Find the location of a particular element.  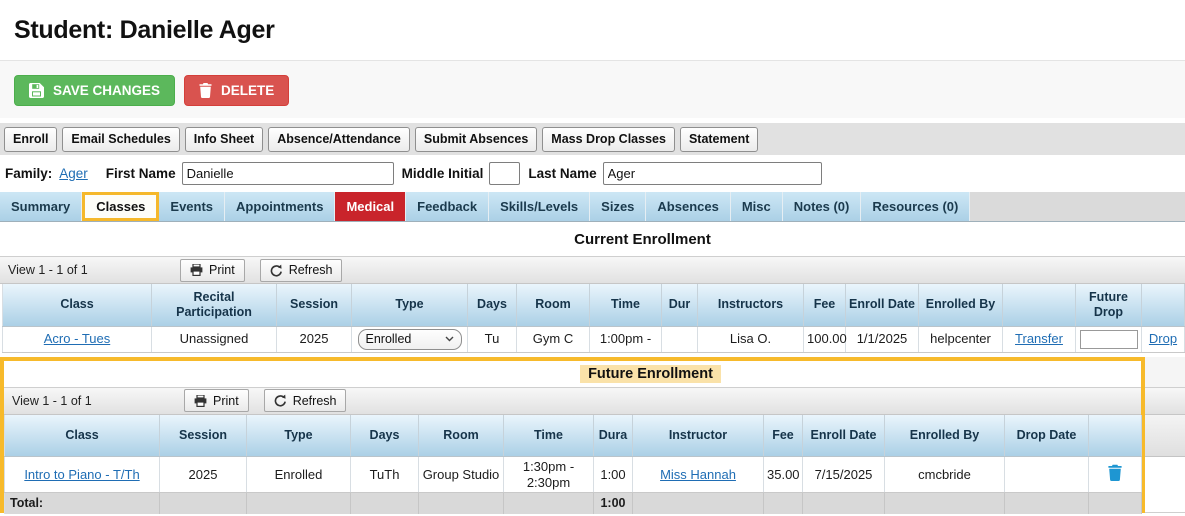

future-view-count: View 1 - 1 of 1 is located at coordinates (52, 400).